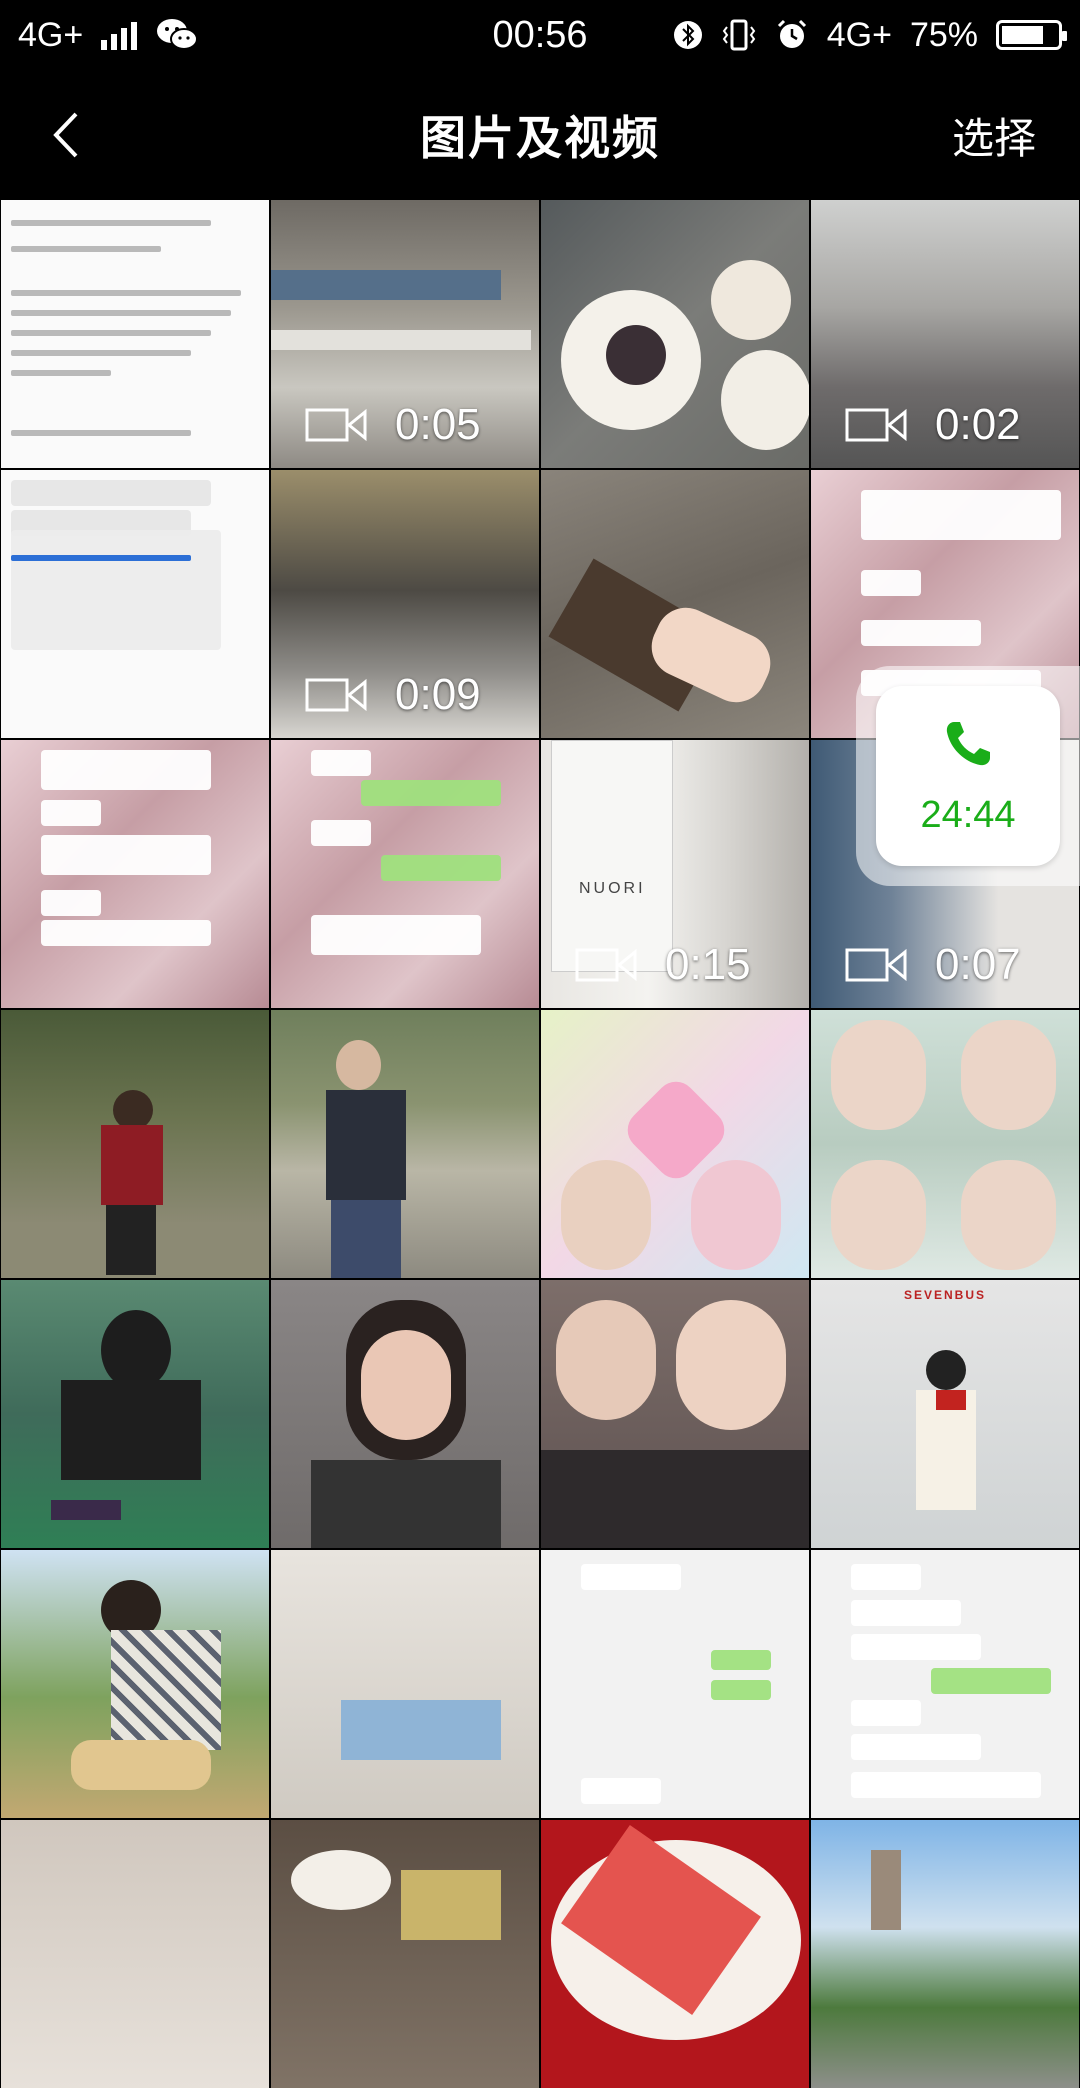  What do you see at coordinates (708, 964) in the screenshot?
I see `video-duration: 0:15` at bounding box center [708, 964].